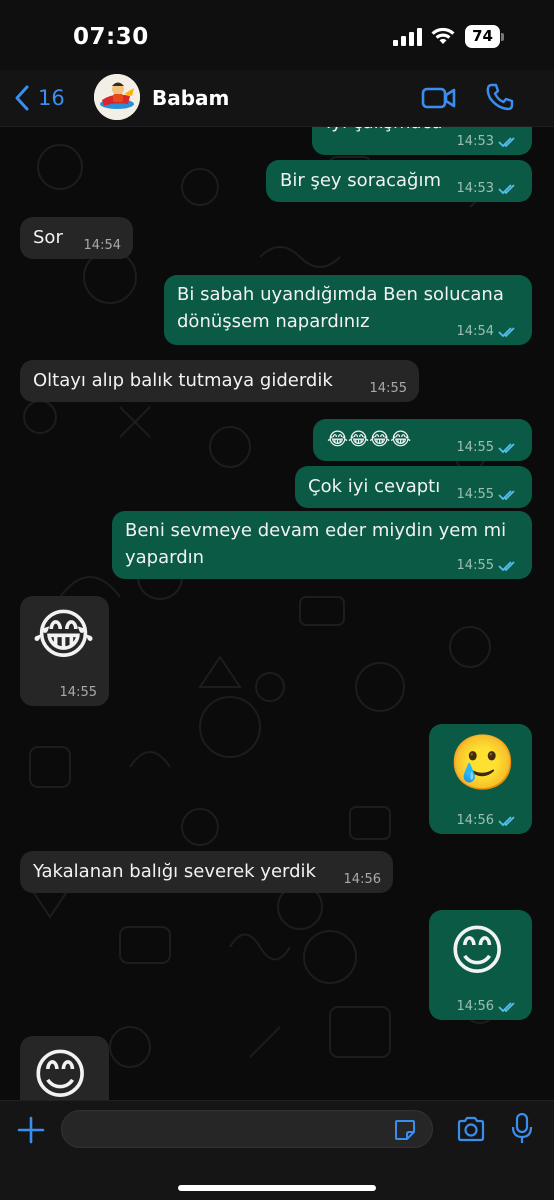  Describe the element at coordinates (183, 380) in the screenshot. I see `message-text: Oltayı alıp balık tutmaya giderdik` at that location.